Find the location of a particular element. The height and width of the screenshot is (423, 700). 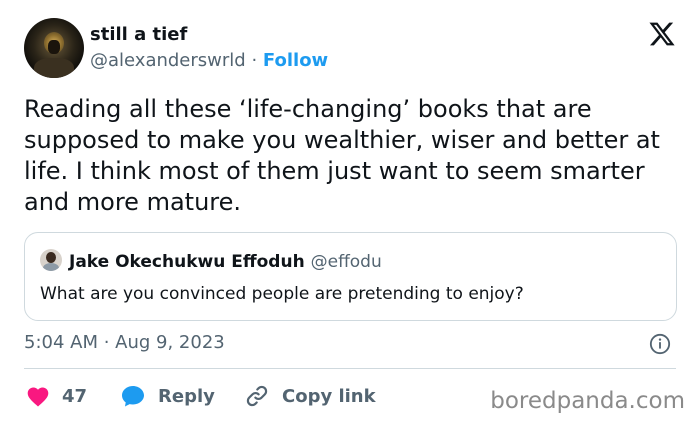

link-icon is located at coordinates (257, 396).